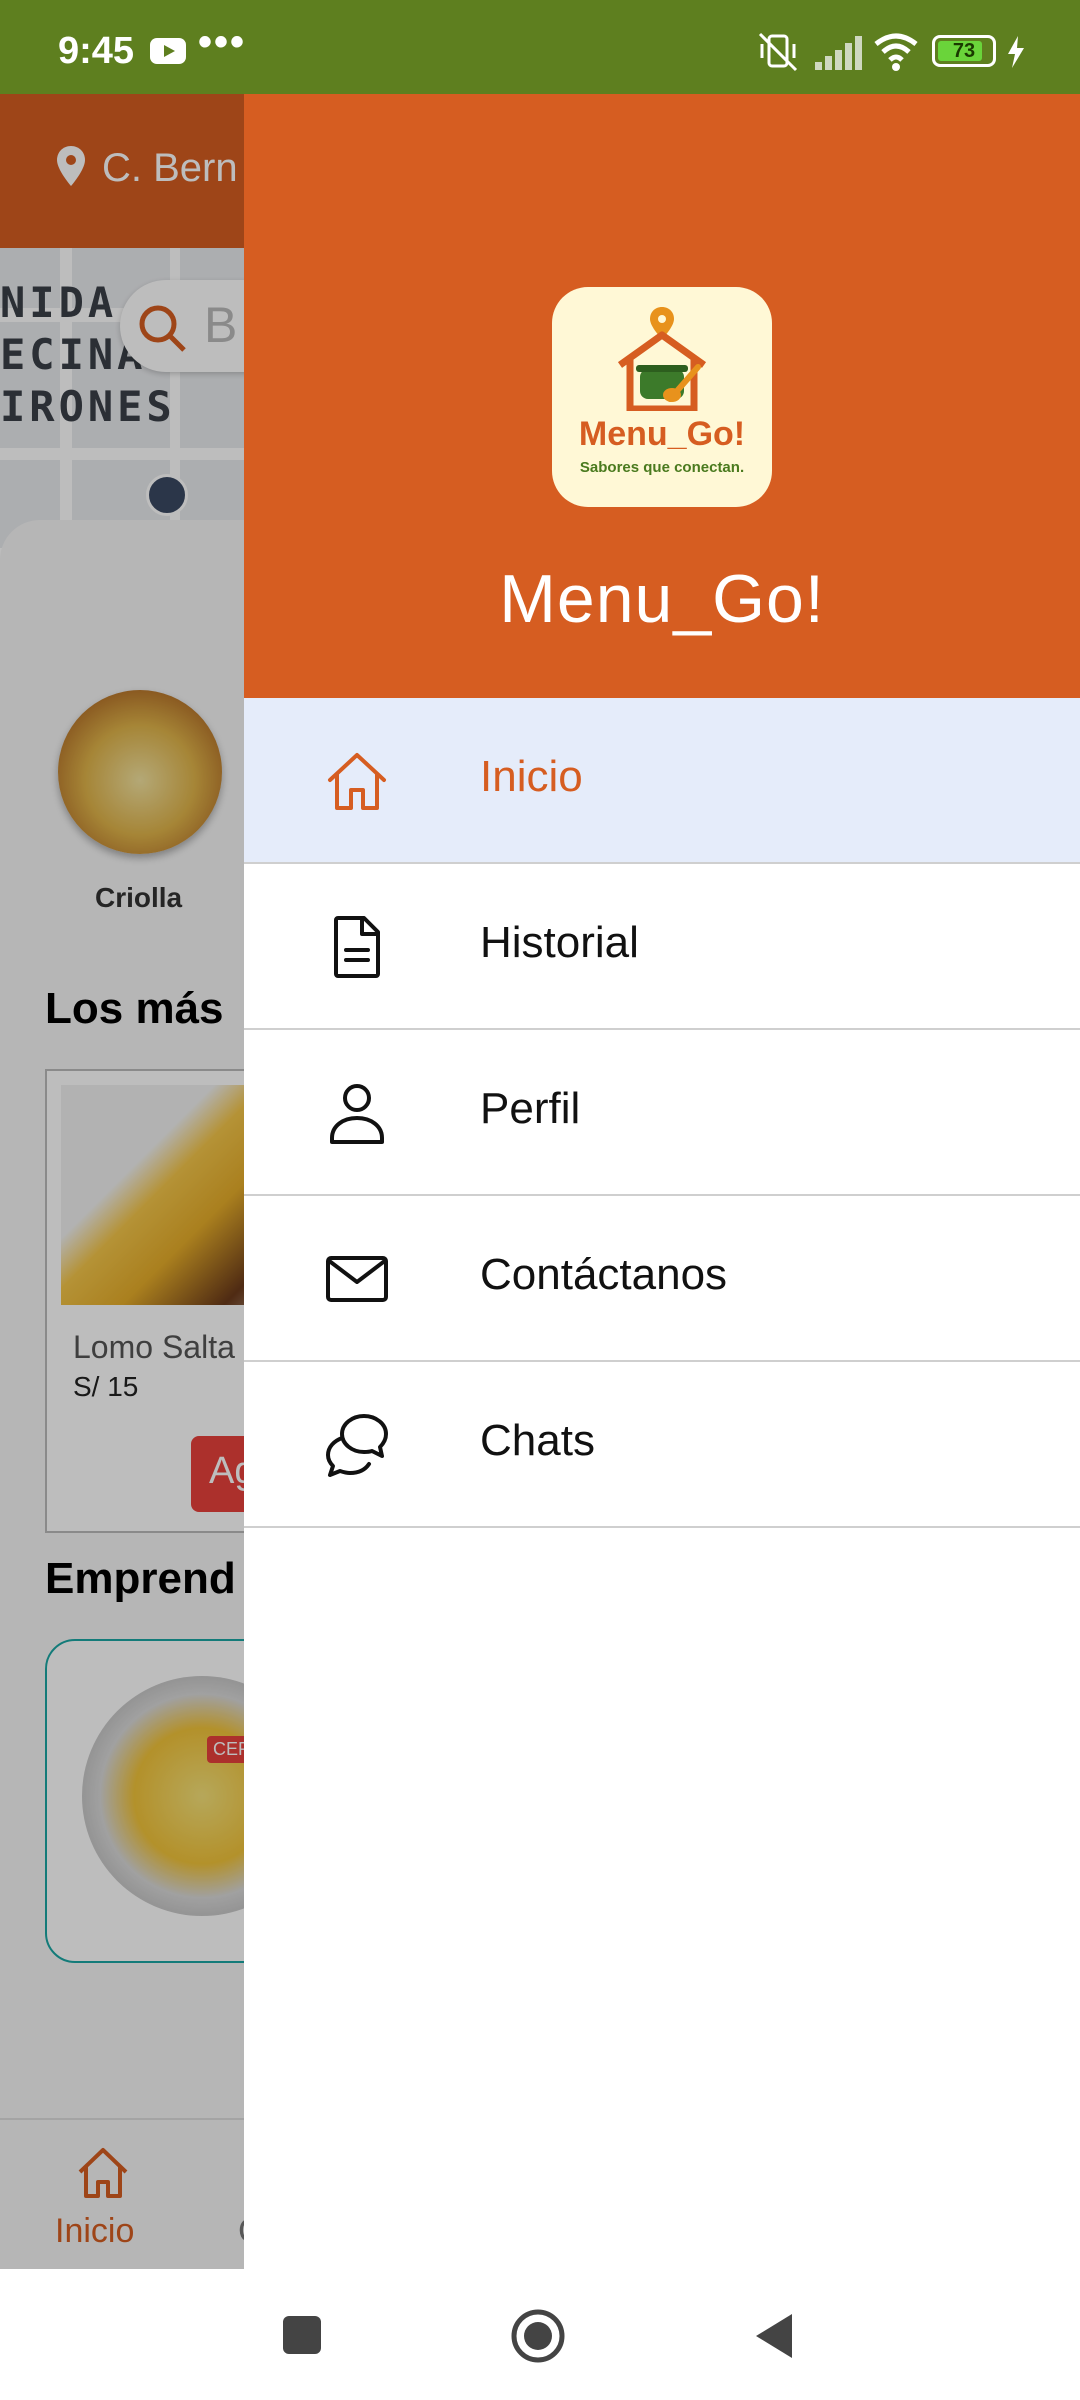  What do you see at coordinates (530, 1108) in the screenshot?
I see `drawer-item-label: Perfil` at bounding box center [530, 1108].